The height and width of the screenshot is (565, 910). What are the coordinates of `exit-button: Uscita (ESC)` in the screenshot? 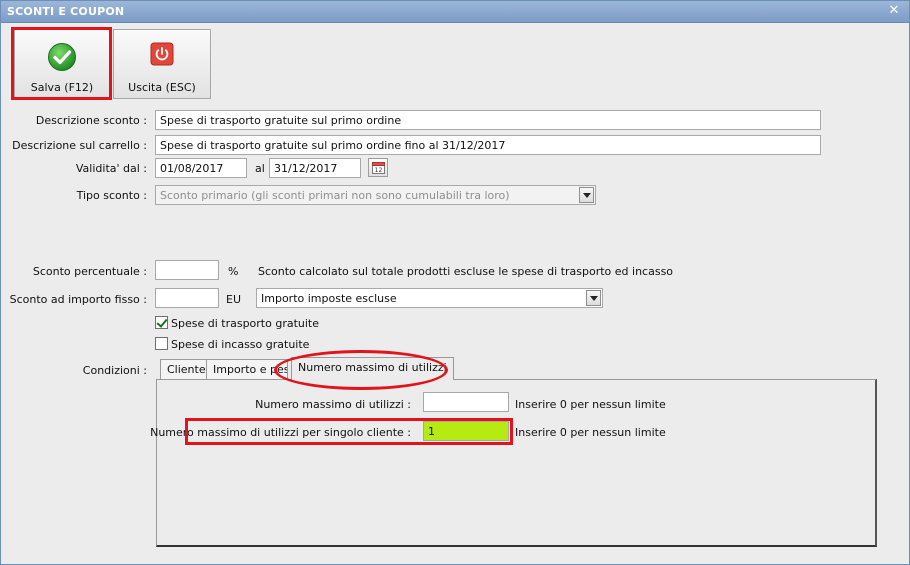 It's located at (162, 64).